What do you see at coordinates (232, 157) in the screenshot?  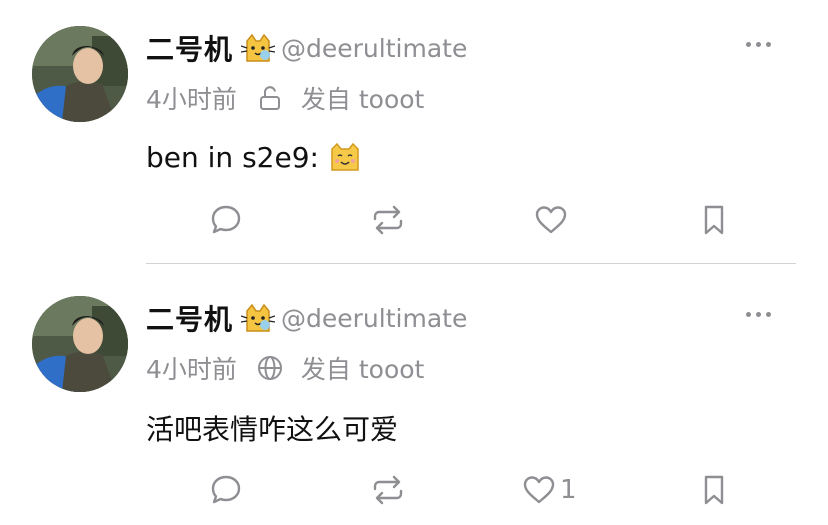 I see `post-text: ben in s2e9:` at bounding box center [232, 157].